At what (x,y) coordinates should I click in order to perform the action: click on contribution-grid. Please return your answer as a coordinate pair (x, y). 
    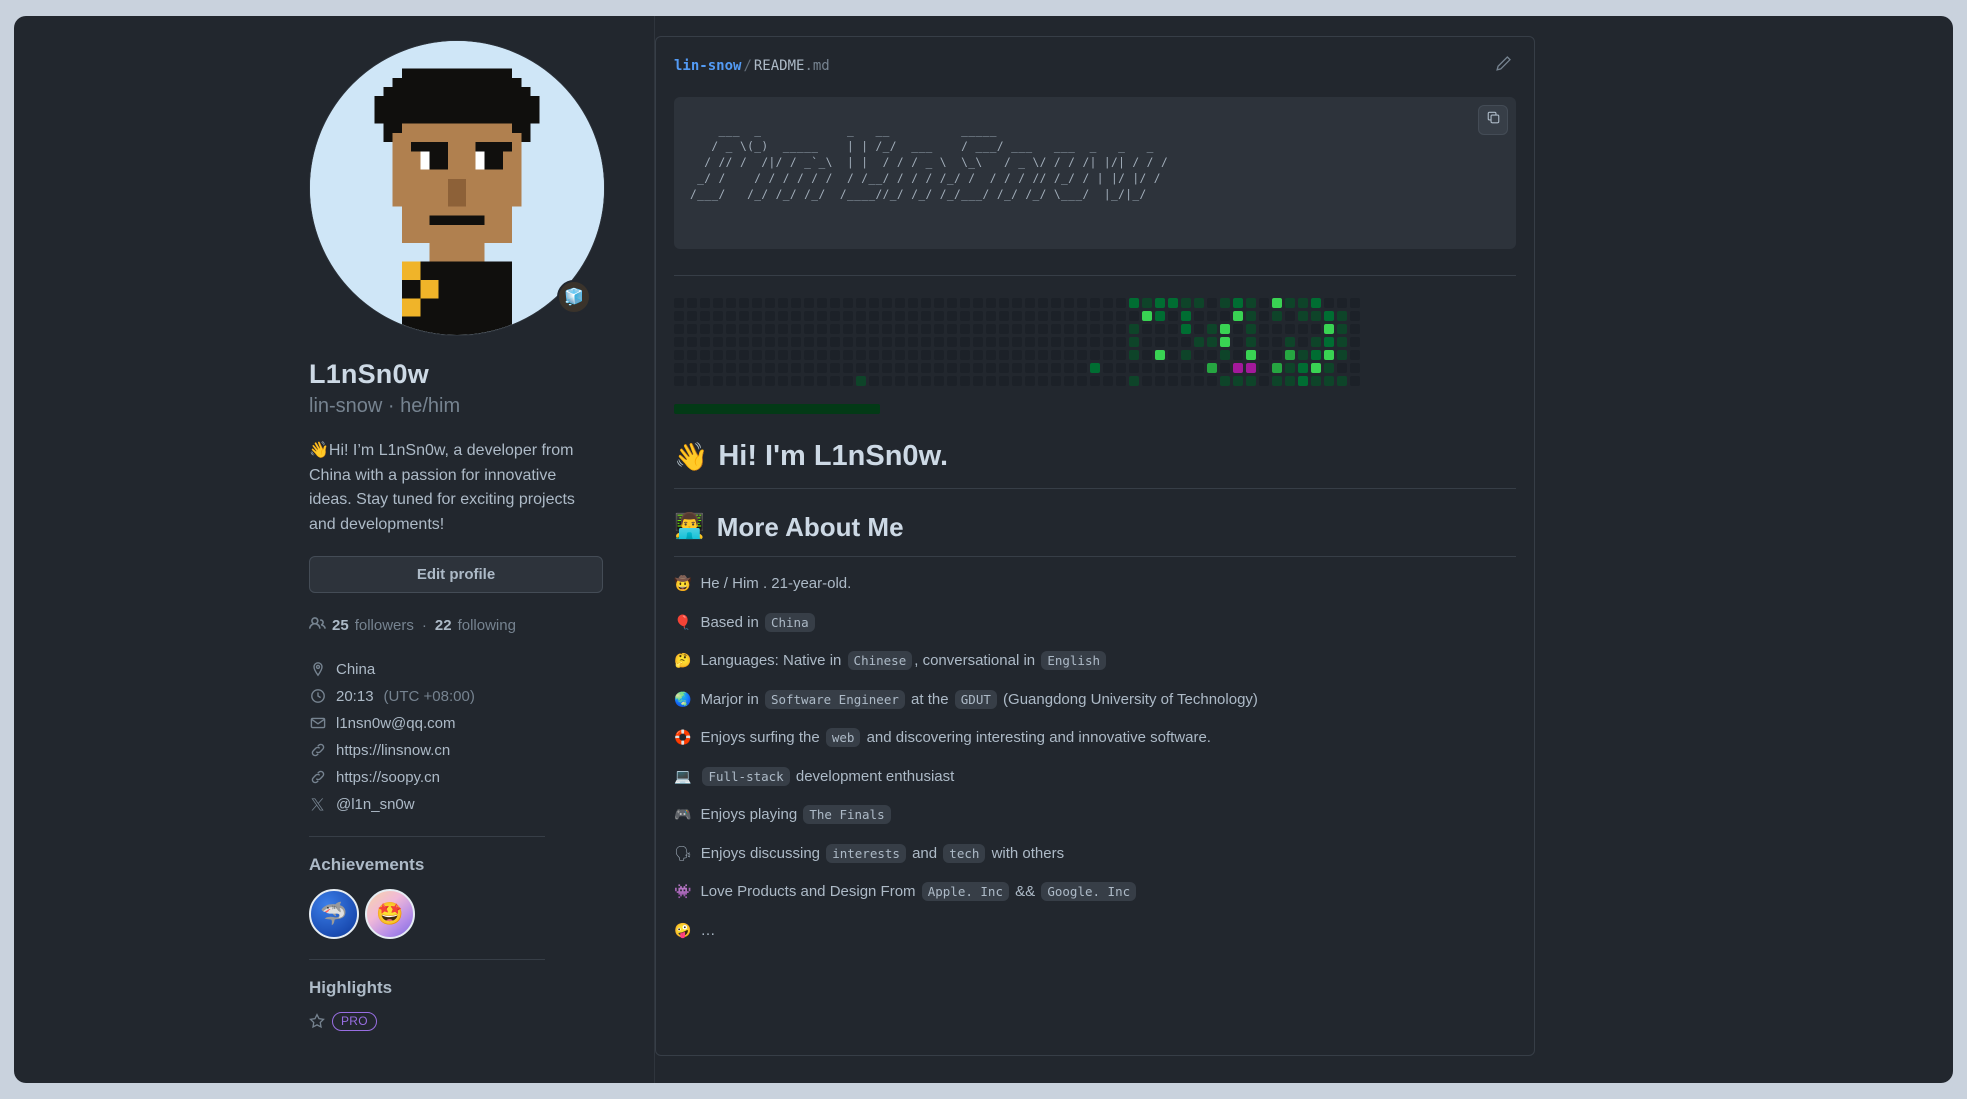
    Looking at the image, I should click on (1095, 342).